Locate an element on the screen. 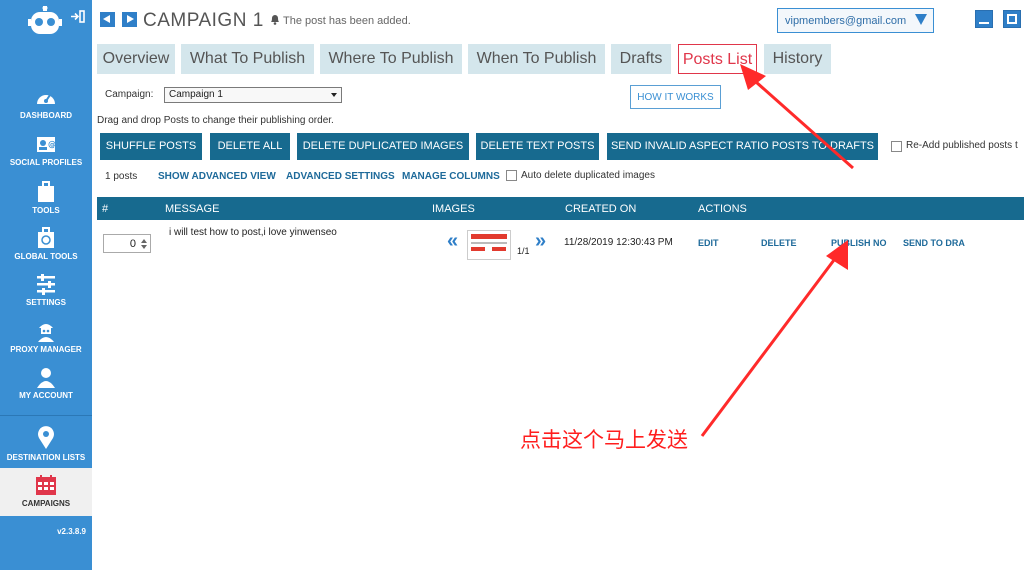 This screenshot has height=570, width=1024. annotation-text: 点击这个马上发送 is located at coordinates (604, 440).